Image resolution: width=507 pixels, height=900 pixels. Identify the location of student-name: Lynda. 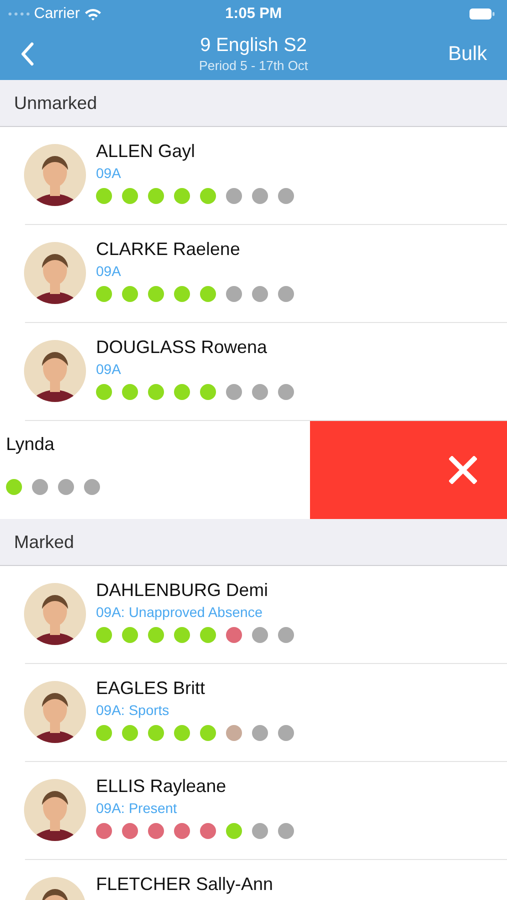
(31, 444).